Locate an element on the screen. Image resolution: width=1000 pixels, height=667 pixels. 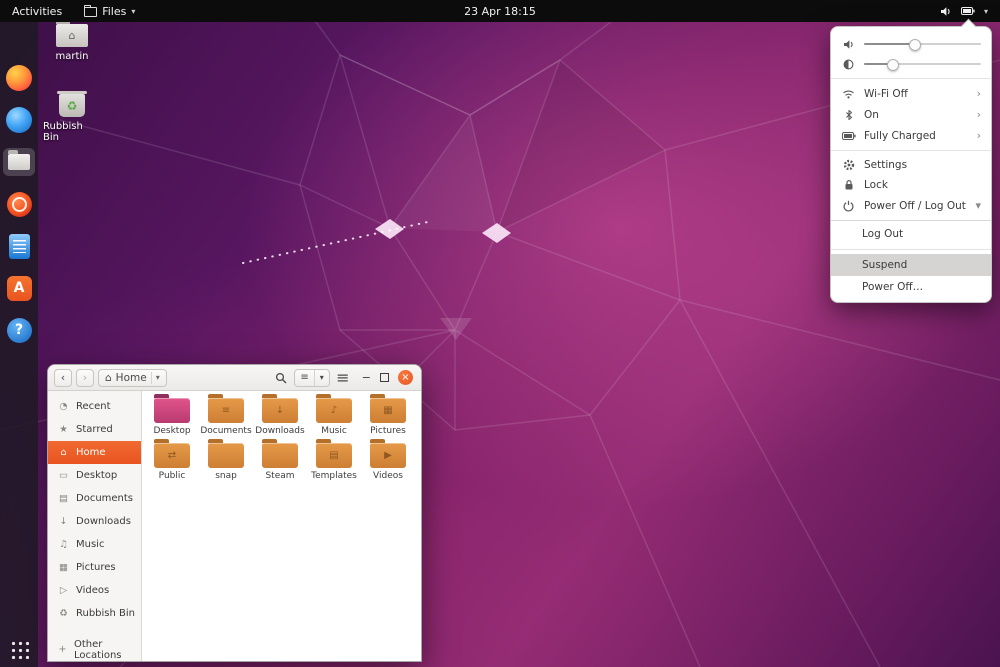
search-button is located at coordinates (281, 378).